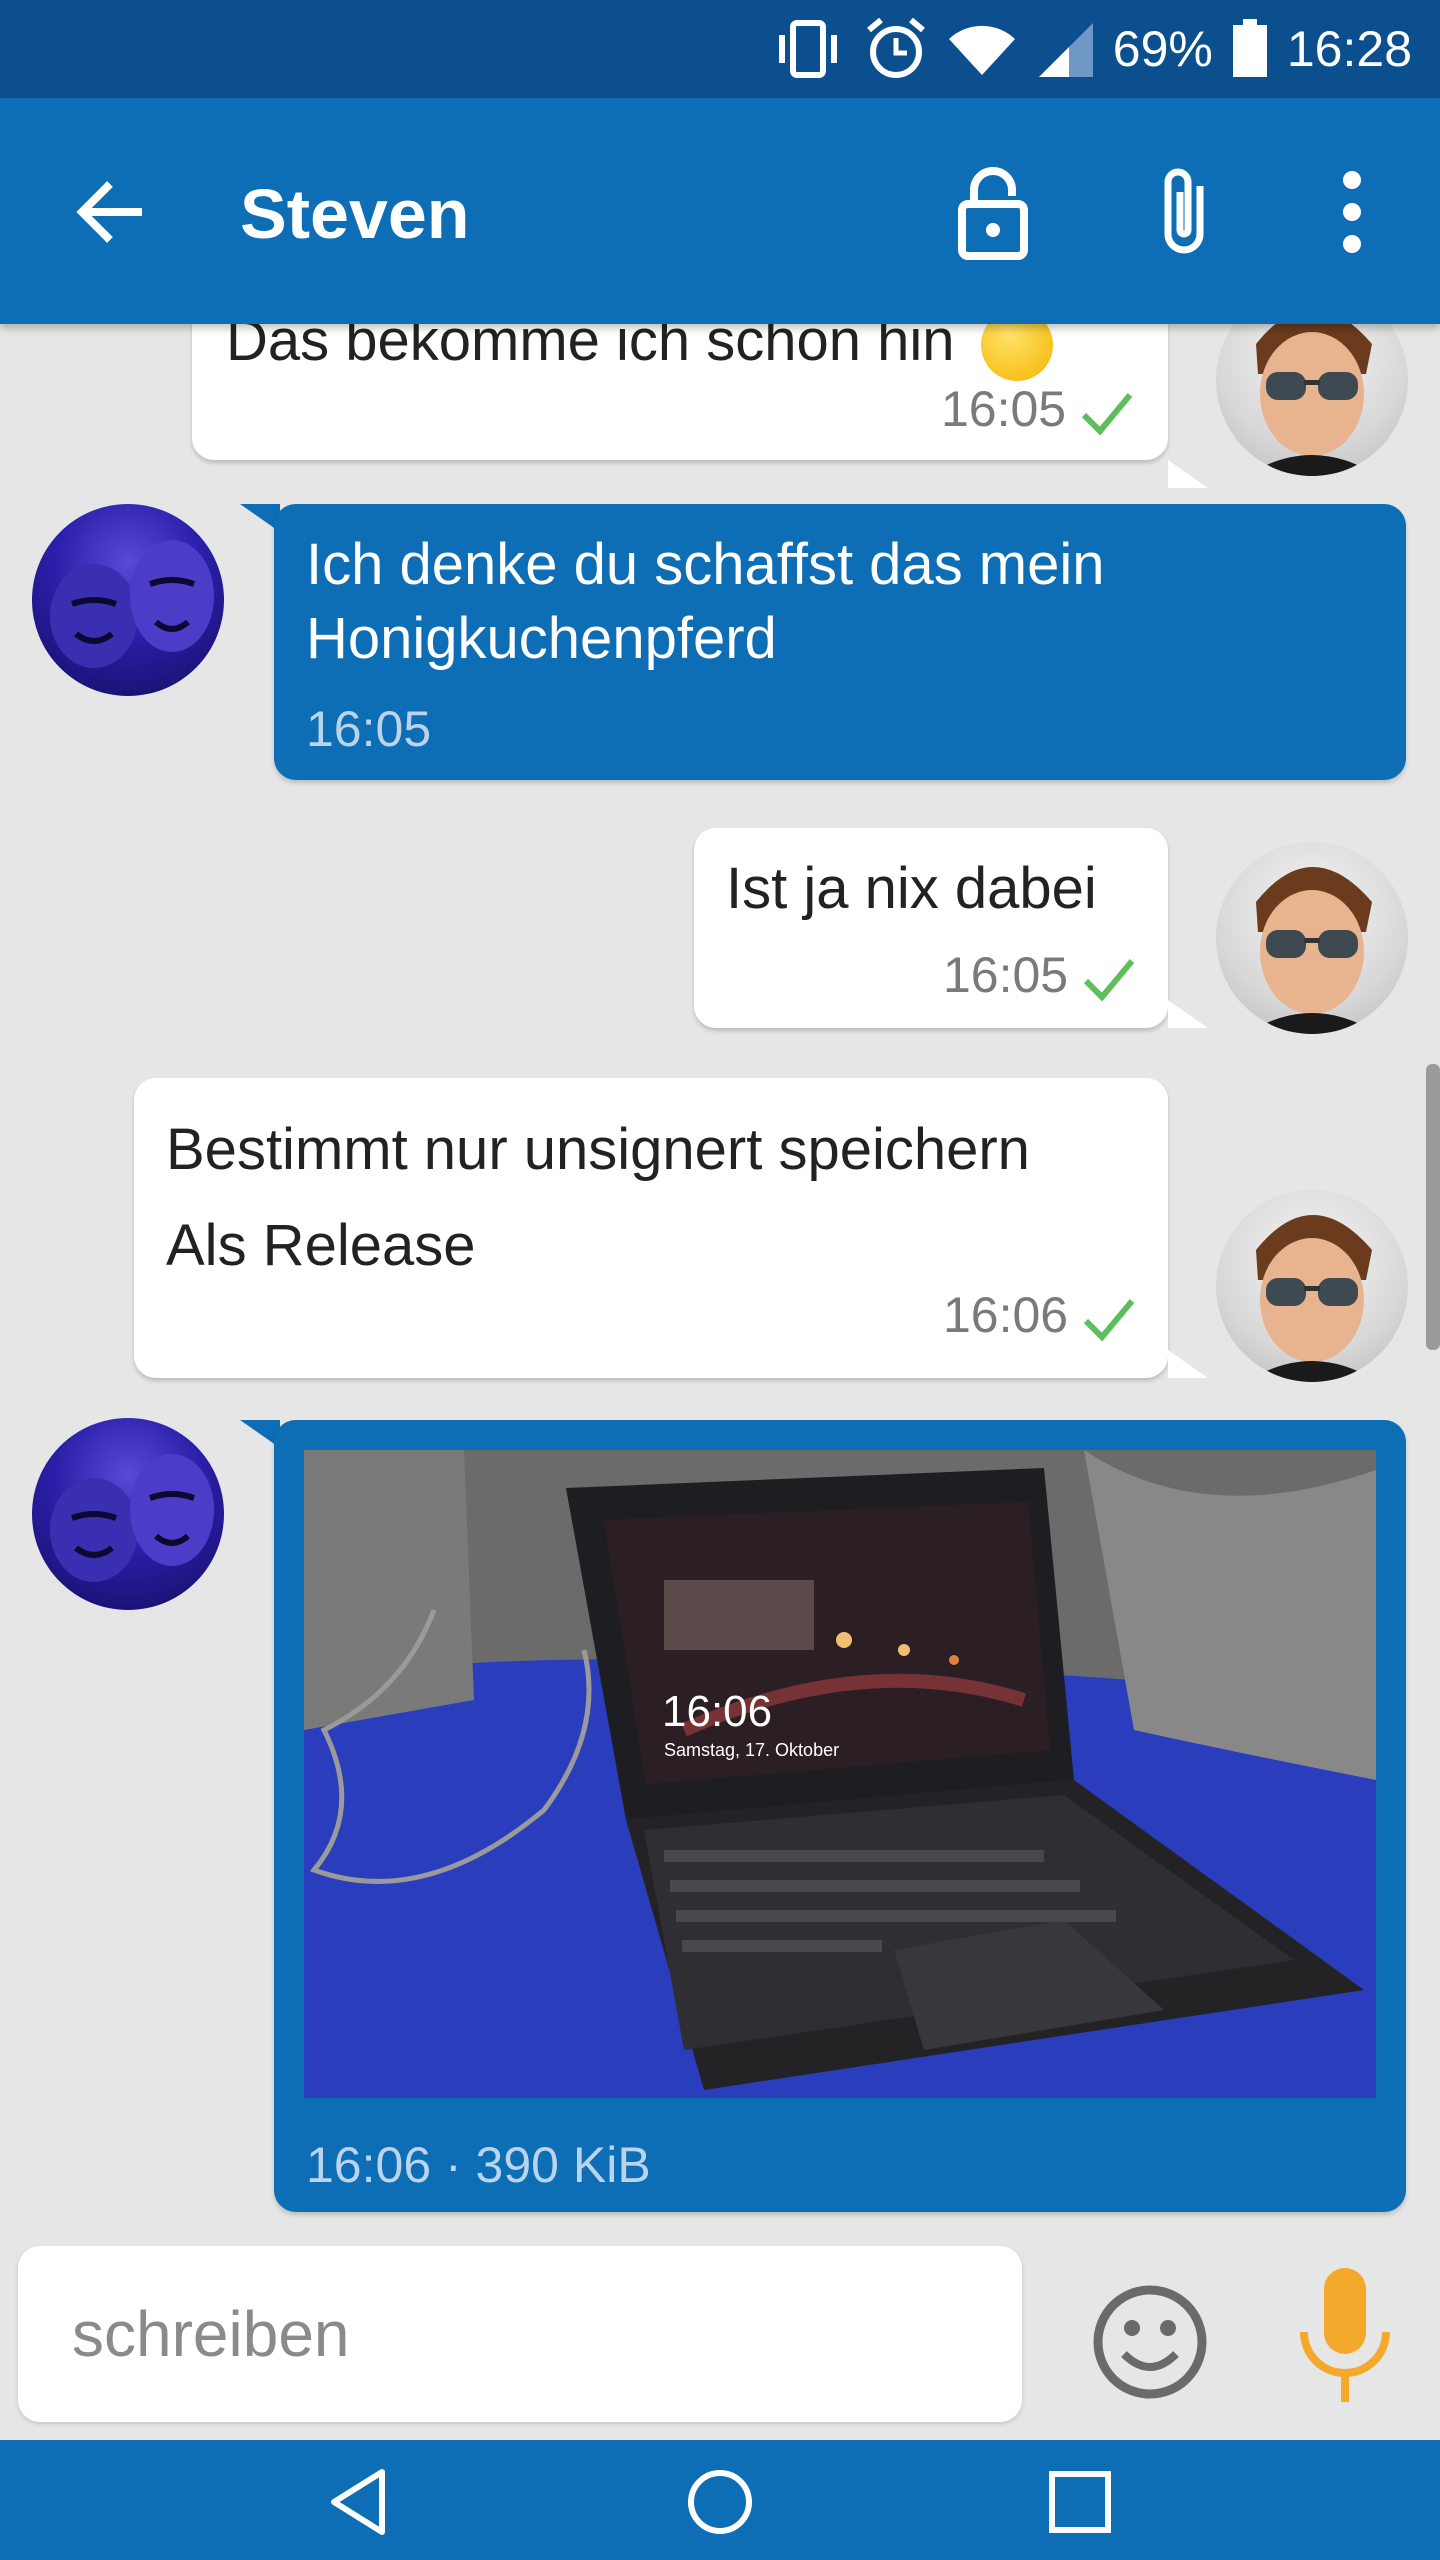 The width and height of the screenshot is (1440, 2560). What do you see at coordinates (1162, 49) in the screenshot?
I see `battery-percentage: 69%` at bounding box center [1162, 49].